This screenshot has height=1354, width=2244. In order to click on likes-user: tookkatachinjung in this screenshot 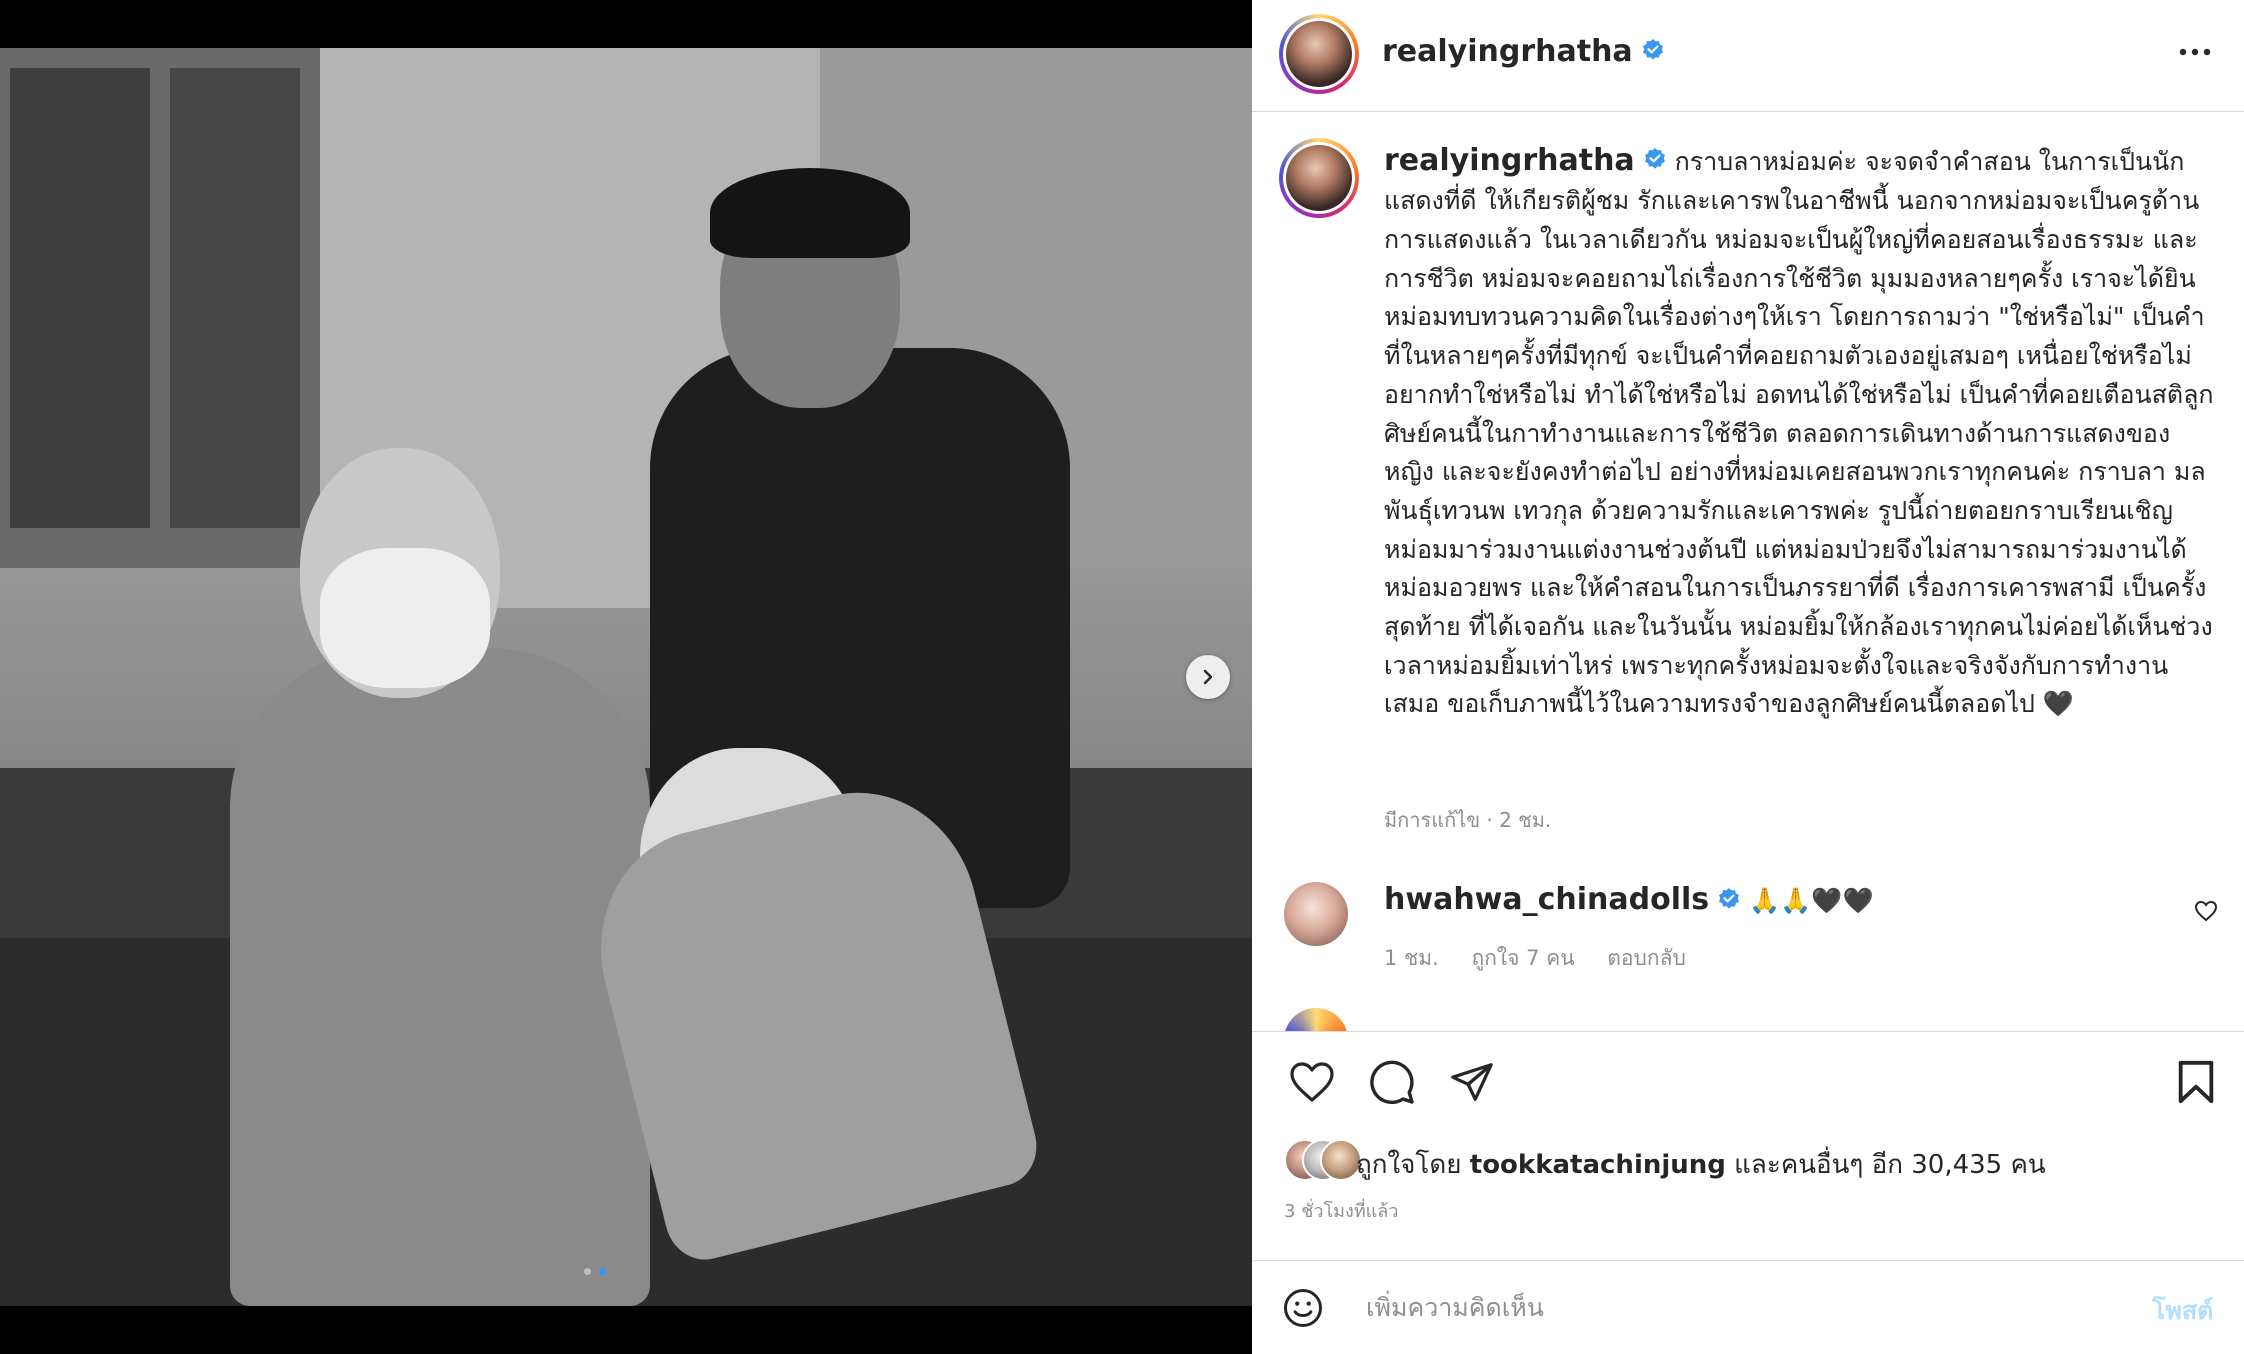, I will do `click(1598, 1165)`.